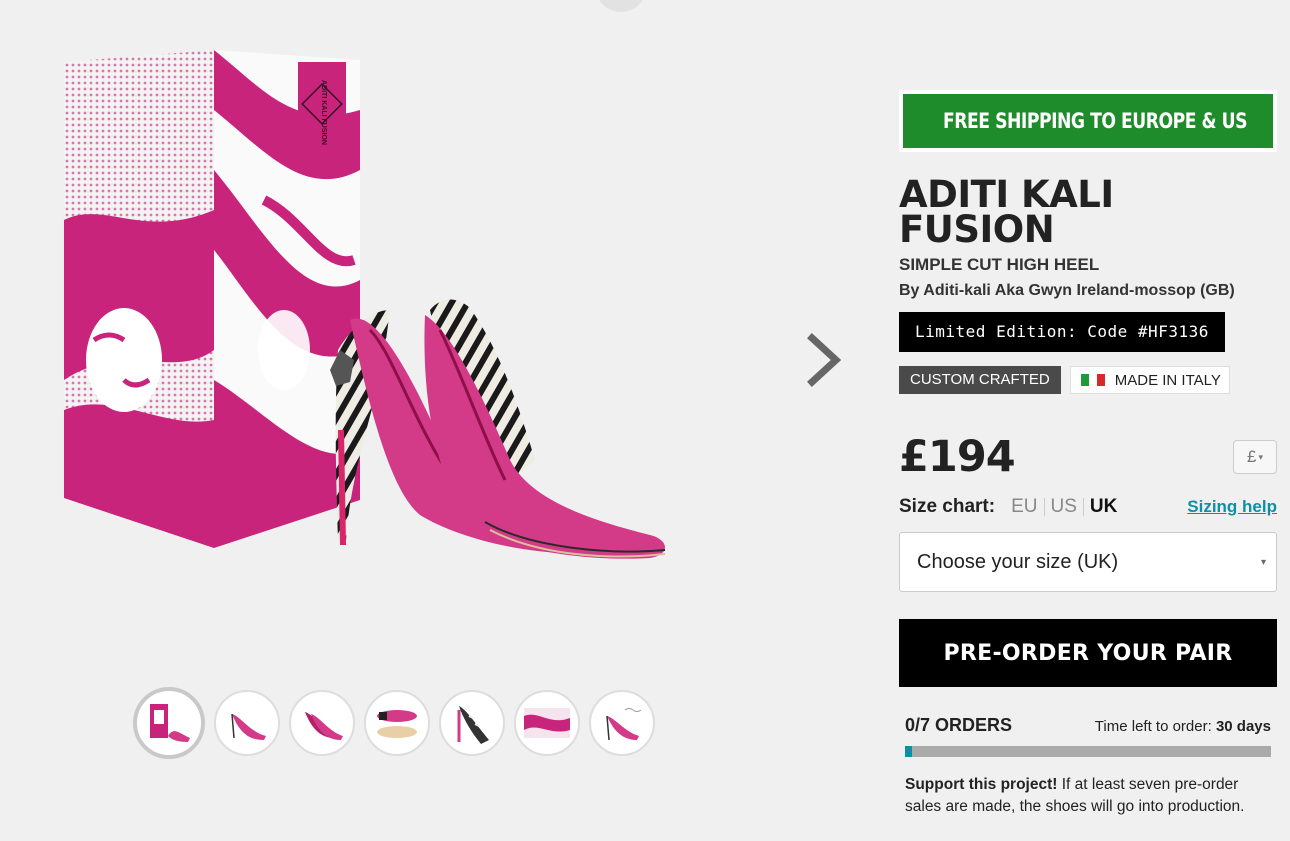 The height and width of the screenshot is (841, 1290). Describe the element at coordinates (1088, 457) in the screenshot. I see `price-row: £194 £ ▾` at that location.